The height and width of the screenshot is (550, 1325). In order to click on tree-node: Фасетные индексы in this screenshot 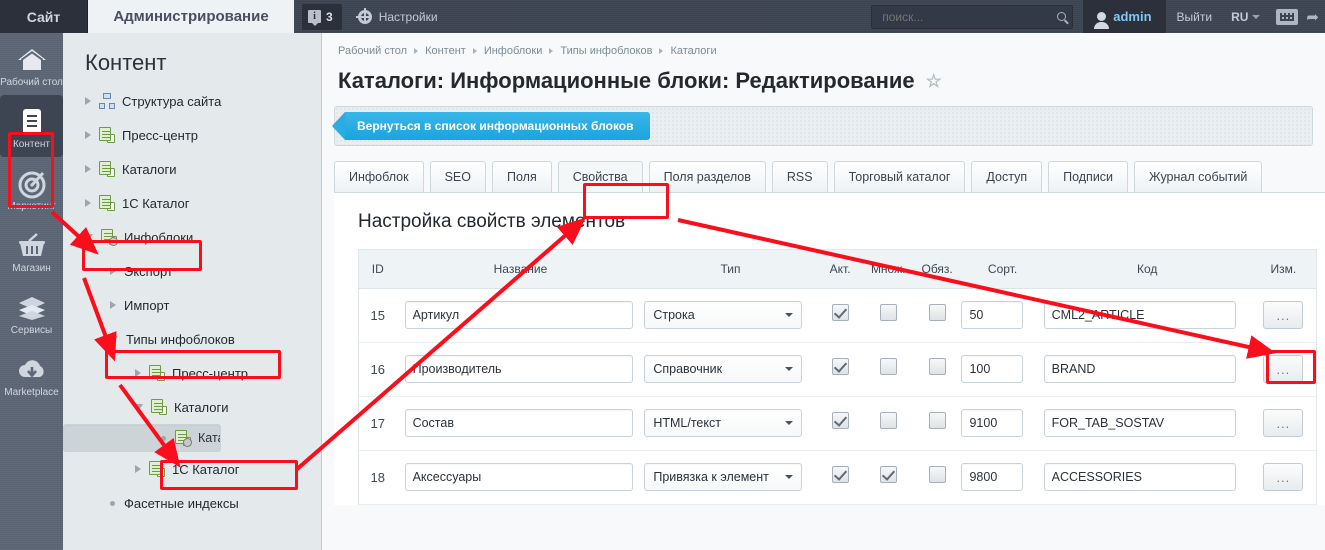, I will do `click(192, 503)`.